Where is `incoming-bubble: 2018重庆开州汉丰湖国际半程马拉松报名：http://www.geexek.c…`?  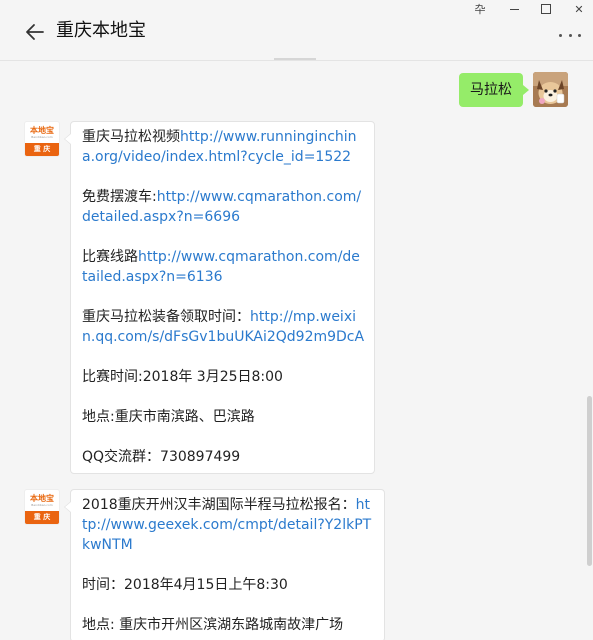 incoming-bubble: 2018重庆开州汉丰湖国际半程马拉松报名：http://www.geexek.c… is located at coordinates (224, 564).